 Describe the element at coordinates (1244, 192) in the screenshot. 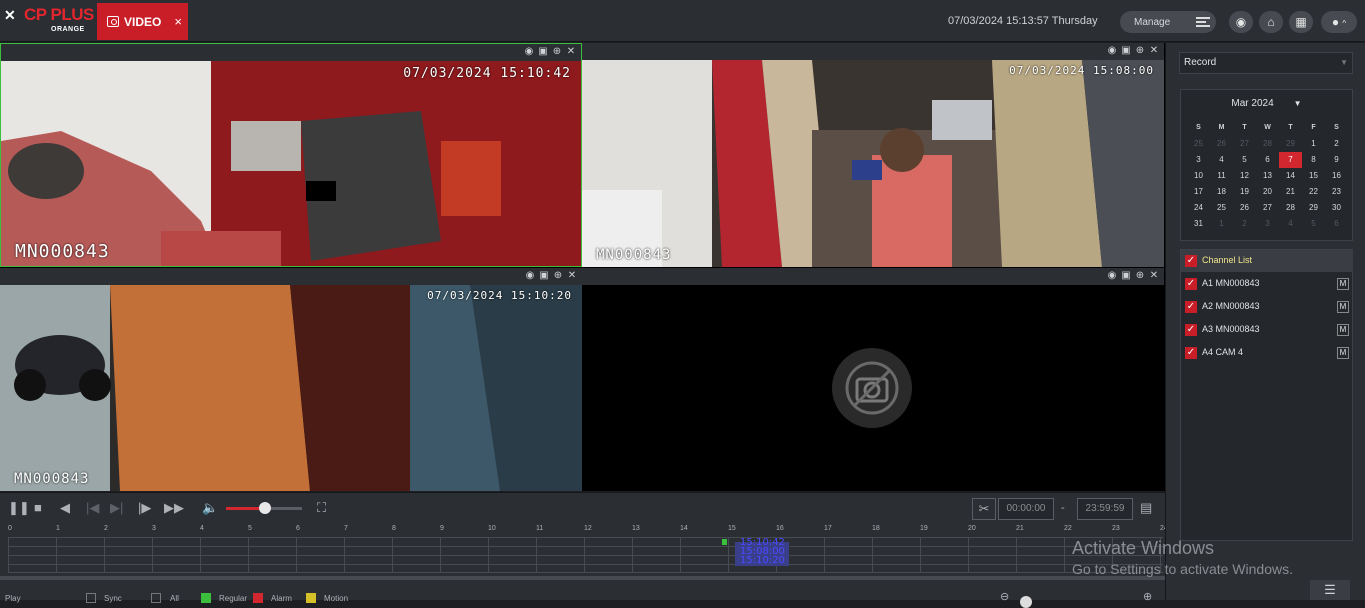

I see `calendar-day: 19` at that location.